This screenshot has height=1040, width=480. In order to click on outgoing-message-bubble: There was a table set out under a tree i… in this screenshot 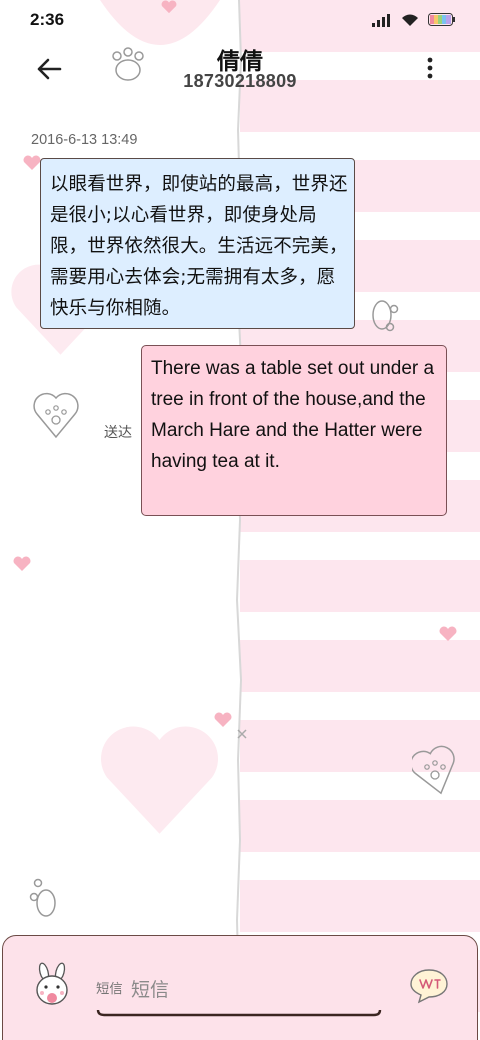, I will do `click(294, 430)`.